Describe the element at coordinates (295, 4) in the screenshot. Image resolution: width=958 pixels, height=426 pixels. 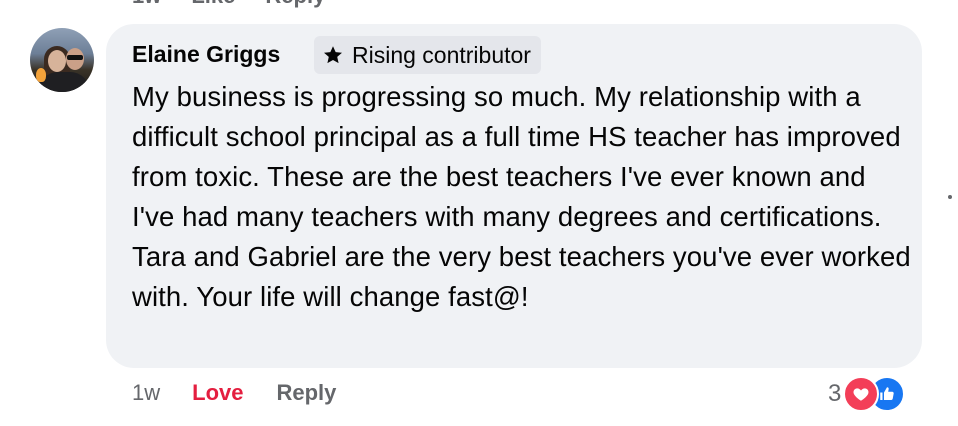
I see `previous-comment-reply-button: Reply` at that location.